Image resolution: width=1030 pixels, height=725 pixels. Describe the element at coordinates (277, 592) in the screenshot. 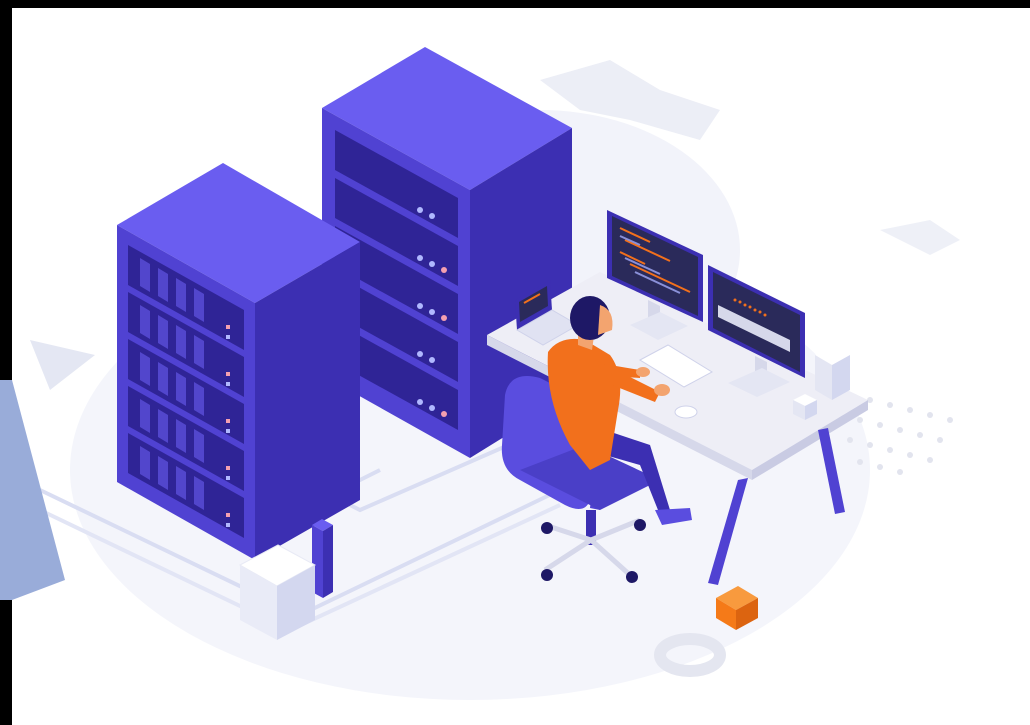

I see `cube-icon` at that location.